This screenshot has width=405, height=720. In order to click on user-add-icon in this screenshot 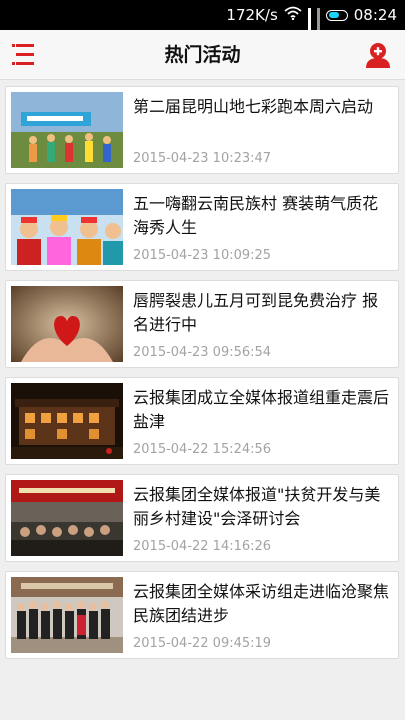, I will do `click(378, 55)`.